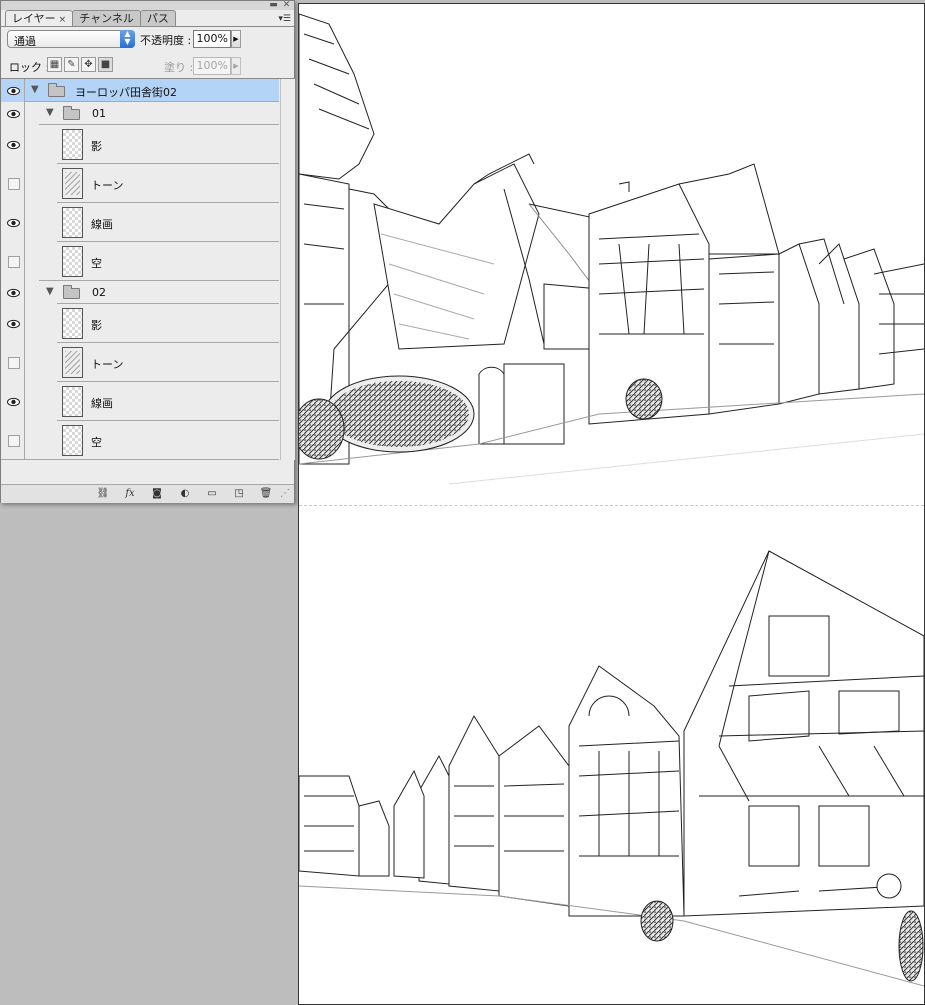  Describe the element at coordinates (147, 5) in the screenshot. I see `panel-title-bar: ▬ ✕` at that location.